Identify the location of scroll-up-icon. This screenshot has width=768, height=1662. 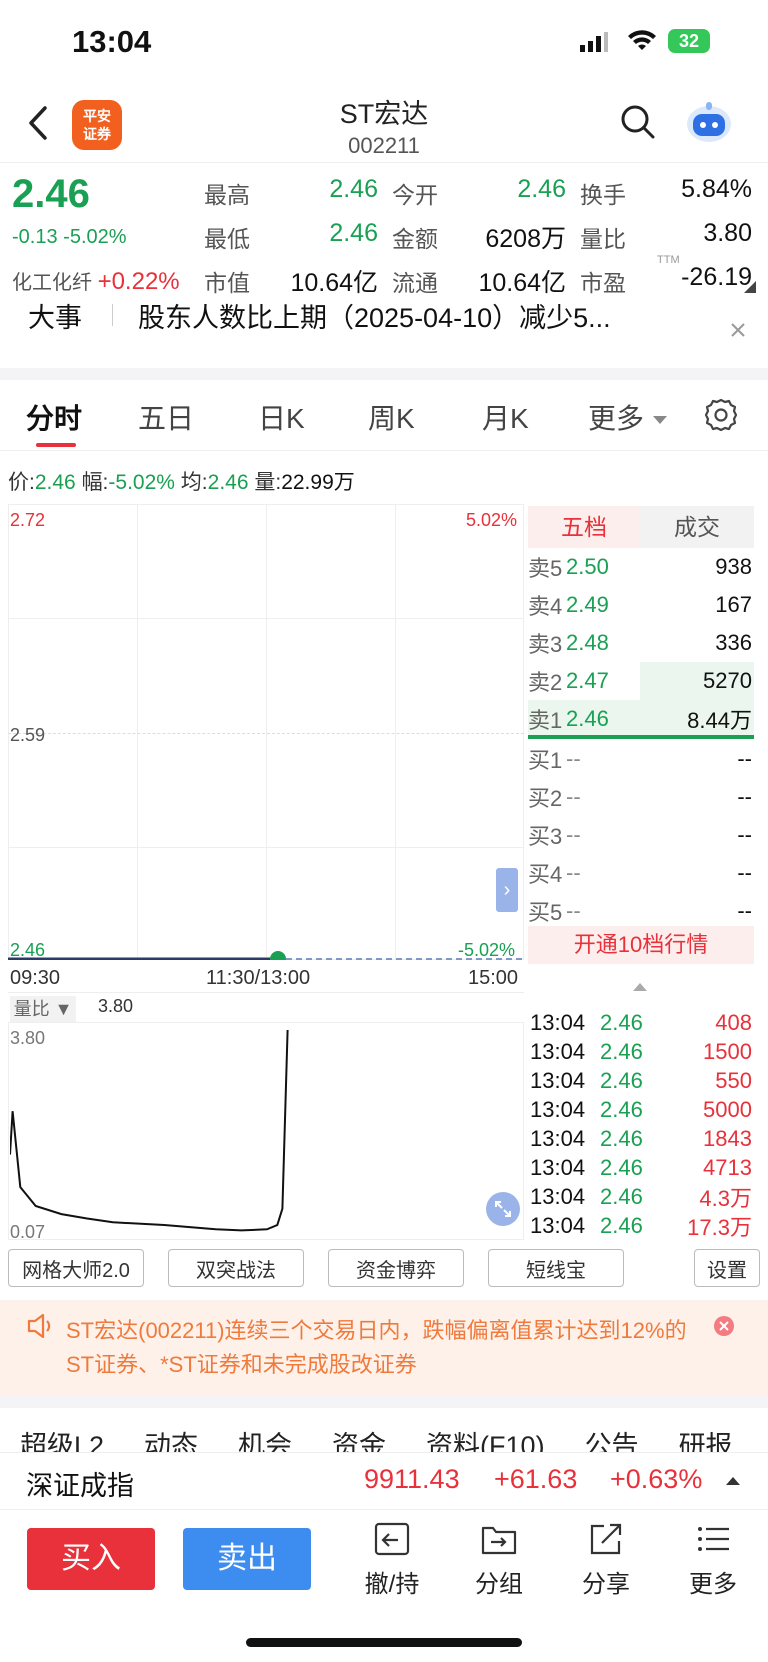
(640, 987).